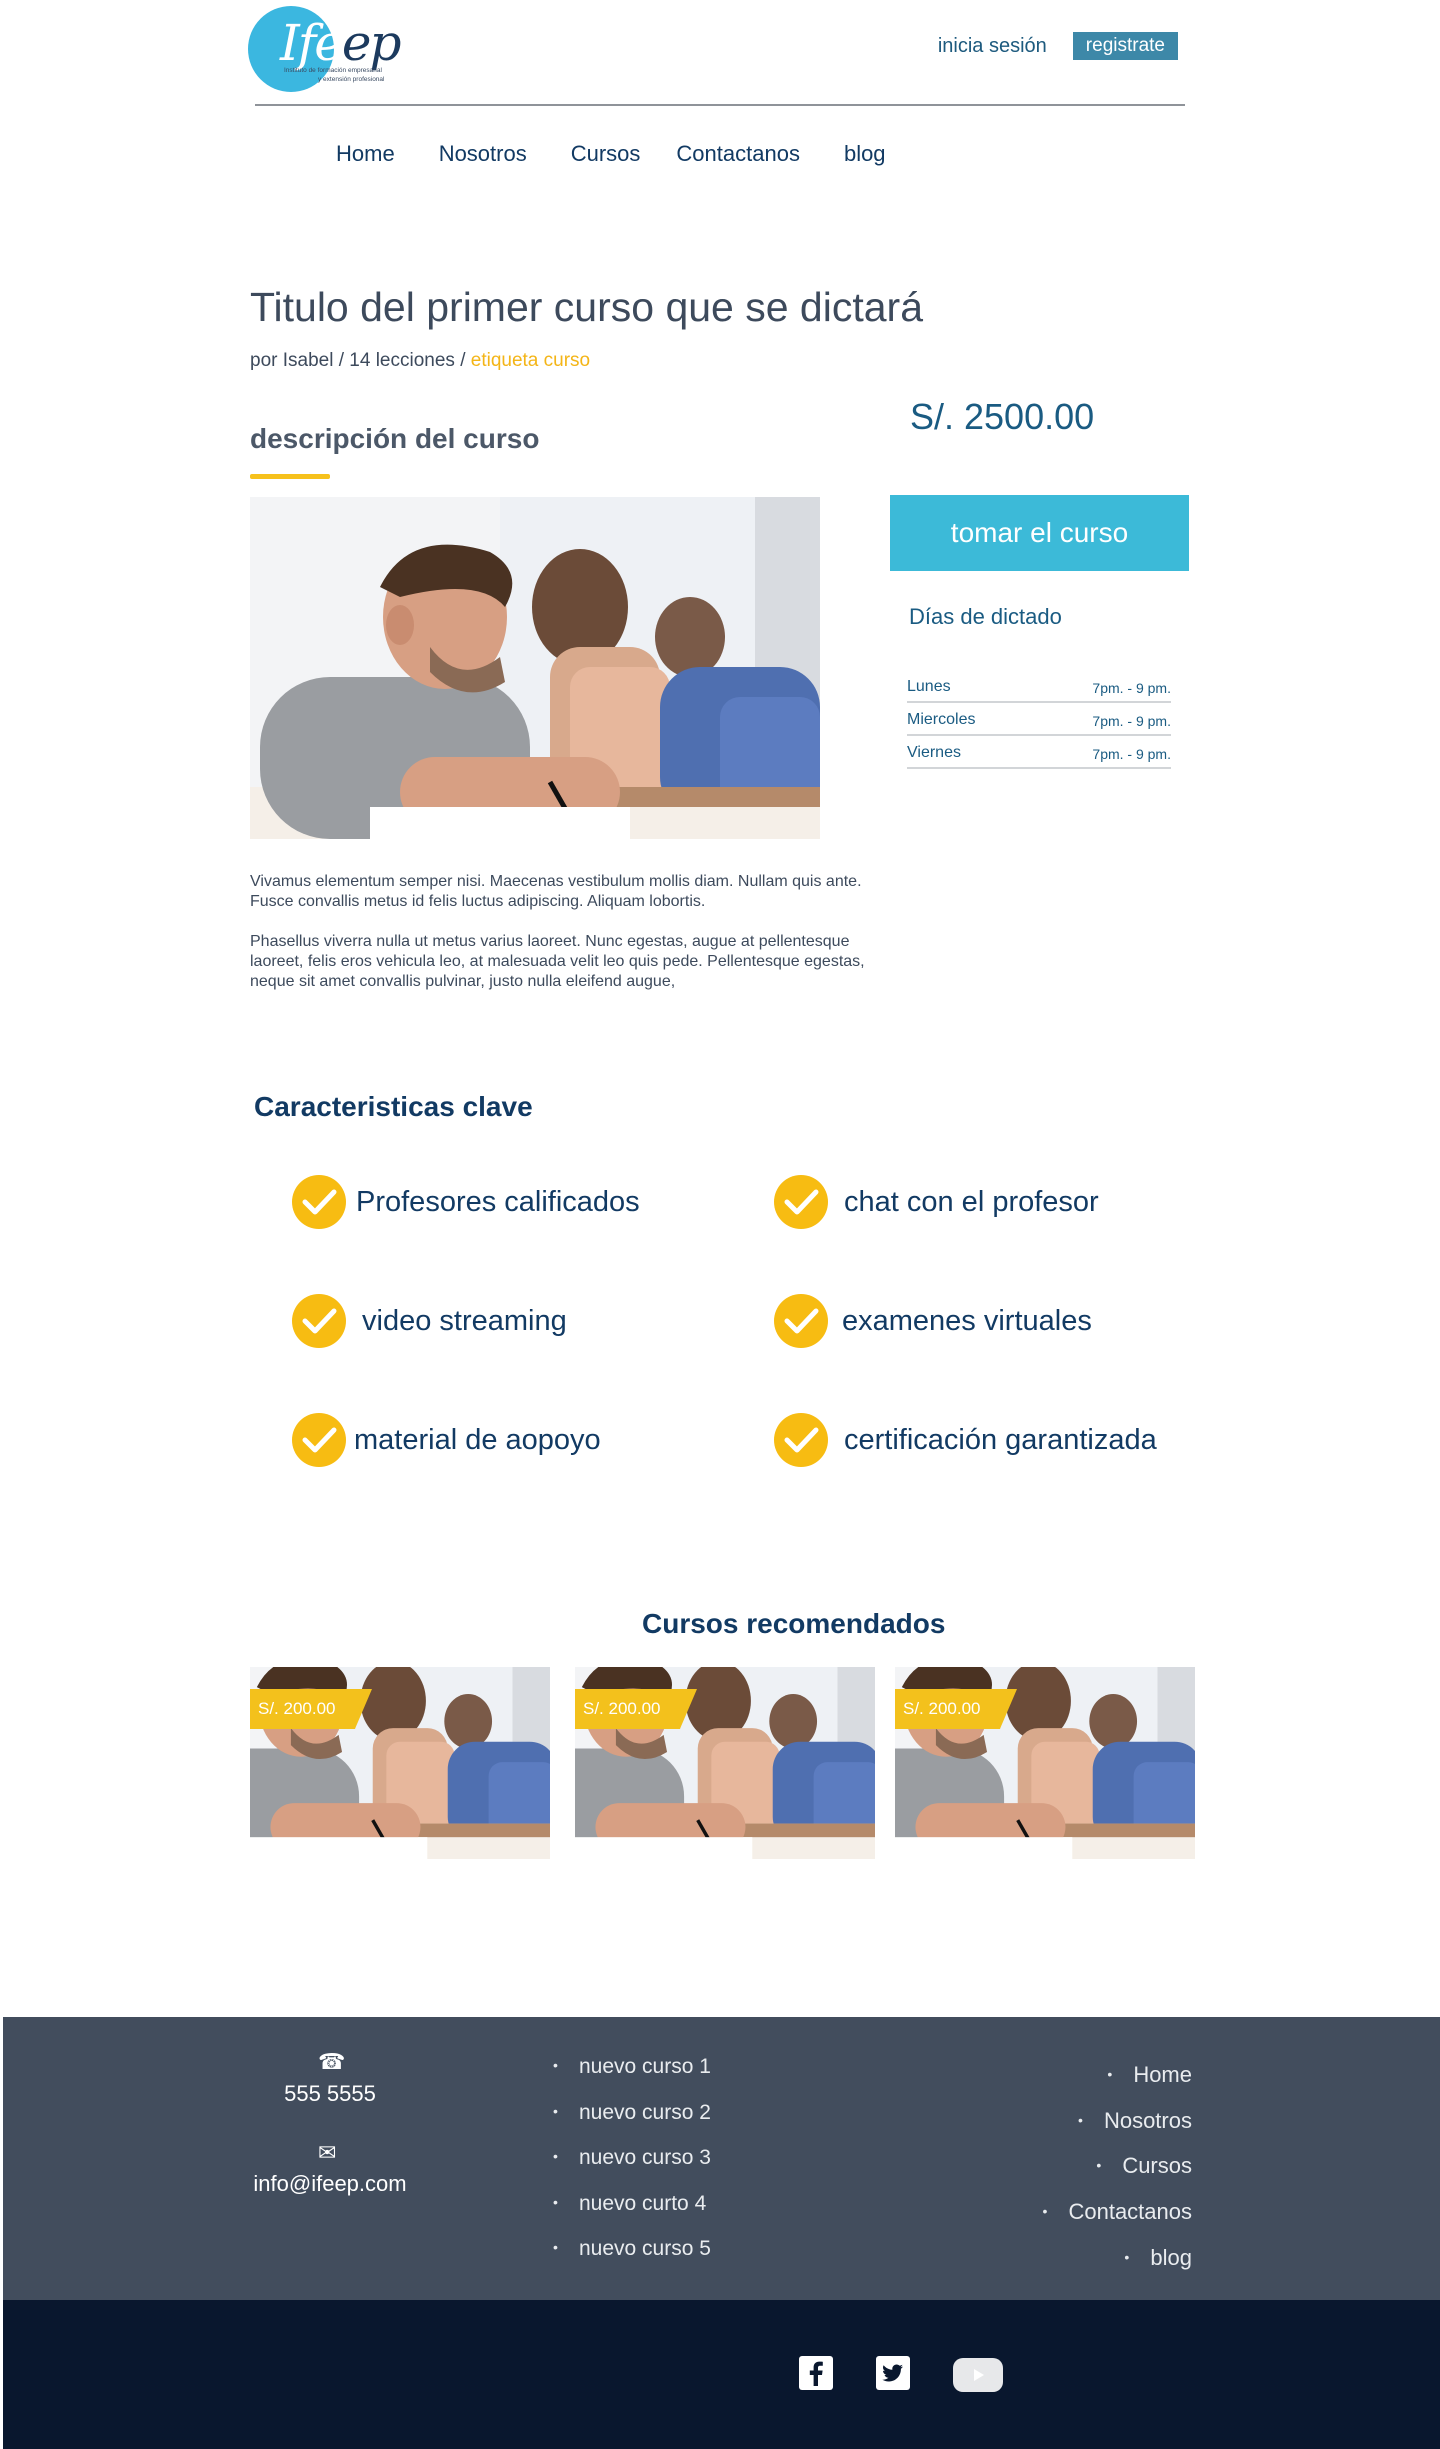 The image size is (1440, 2449). Describe the element at coordinates (632, 2124) in the screenshot. I see `footer-course-link: nuevo curso 2` at that location.